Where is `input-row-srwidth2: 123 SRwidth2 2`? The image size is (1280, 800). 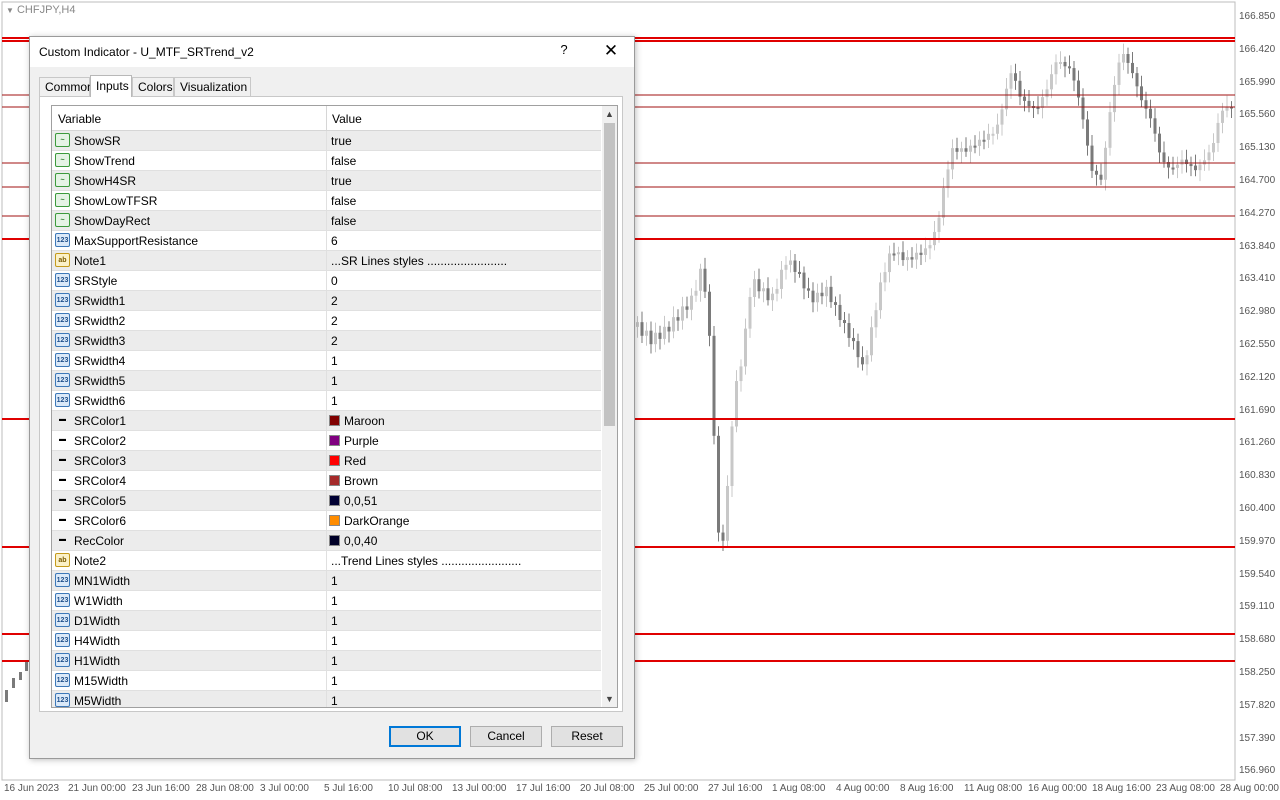 input-row-srwidth2: 123 SRwidth2 2 is located at coordinates (326, 321).